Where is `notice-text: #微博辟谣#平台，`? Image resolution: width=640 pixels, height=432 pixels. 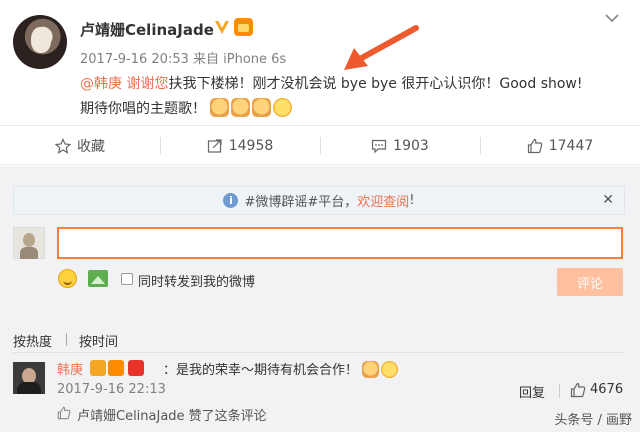 notice-text: #微博辟谣#平台， is located at coordinates (301, 202).